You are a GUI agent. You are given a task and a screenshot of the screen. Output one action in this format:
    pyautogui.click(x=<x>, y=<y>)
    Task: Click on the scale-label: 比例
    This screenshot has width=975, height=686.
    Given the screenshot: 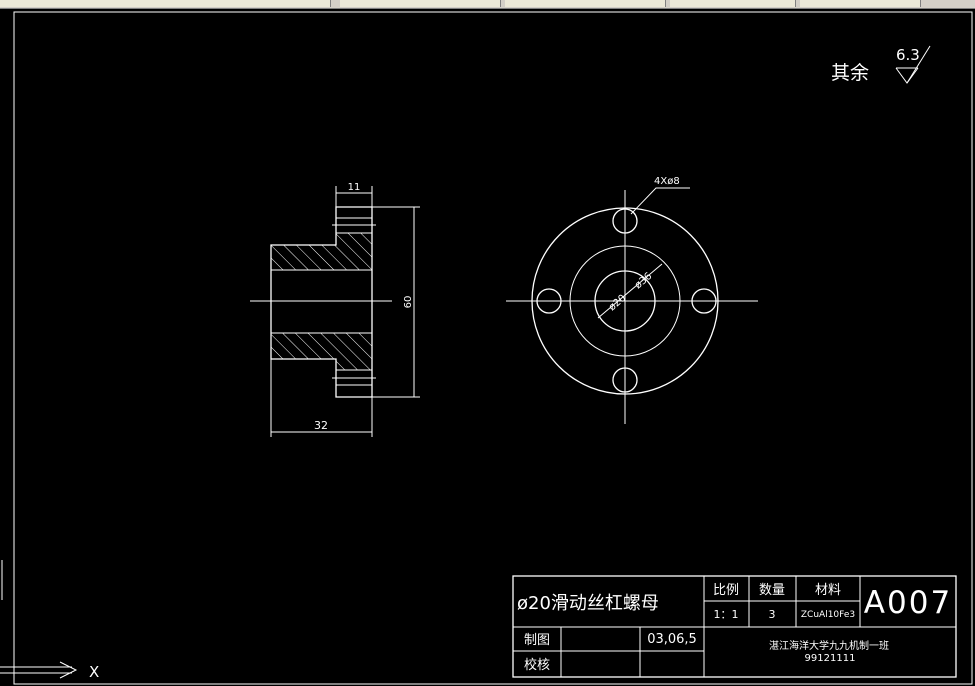 What is the action you would take?
    pyautogui.click(x=726, y=590)
    